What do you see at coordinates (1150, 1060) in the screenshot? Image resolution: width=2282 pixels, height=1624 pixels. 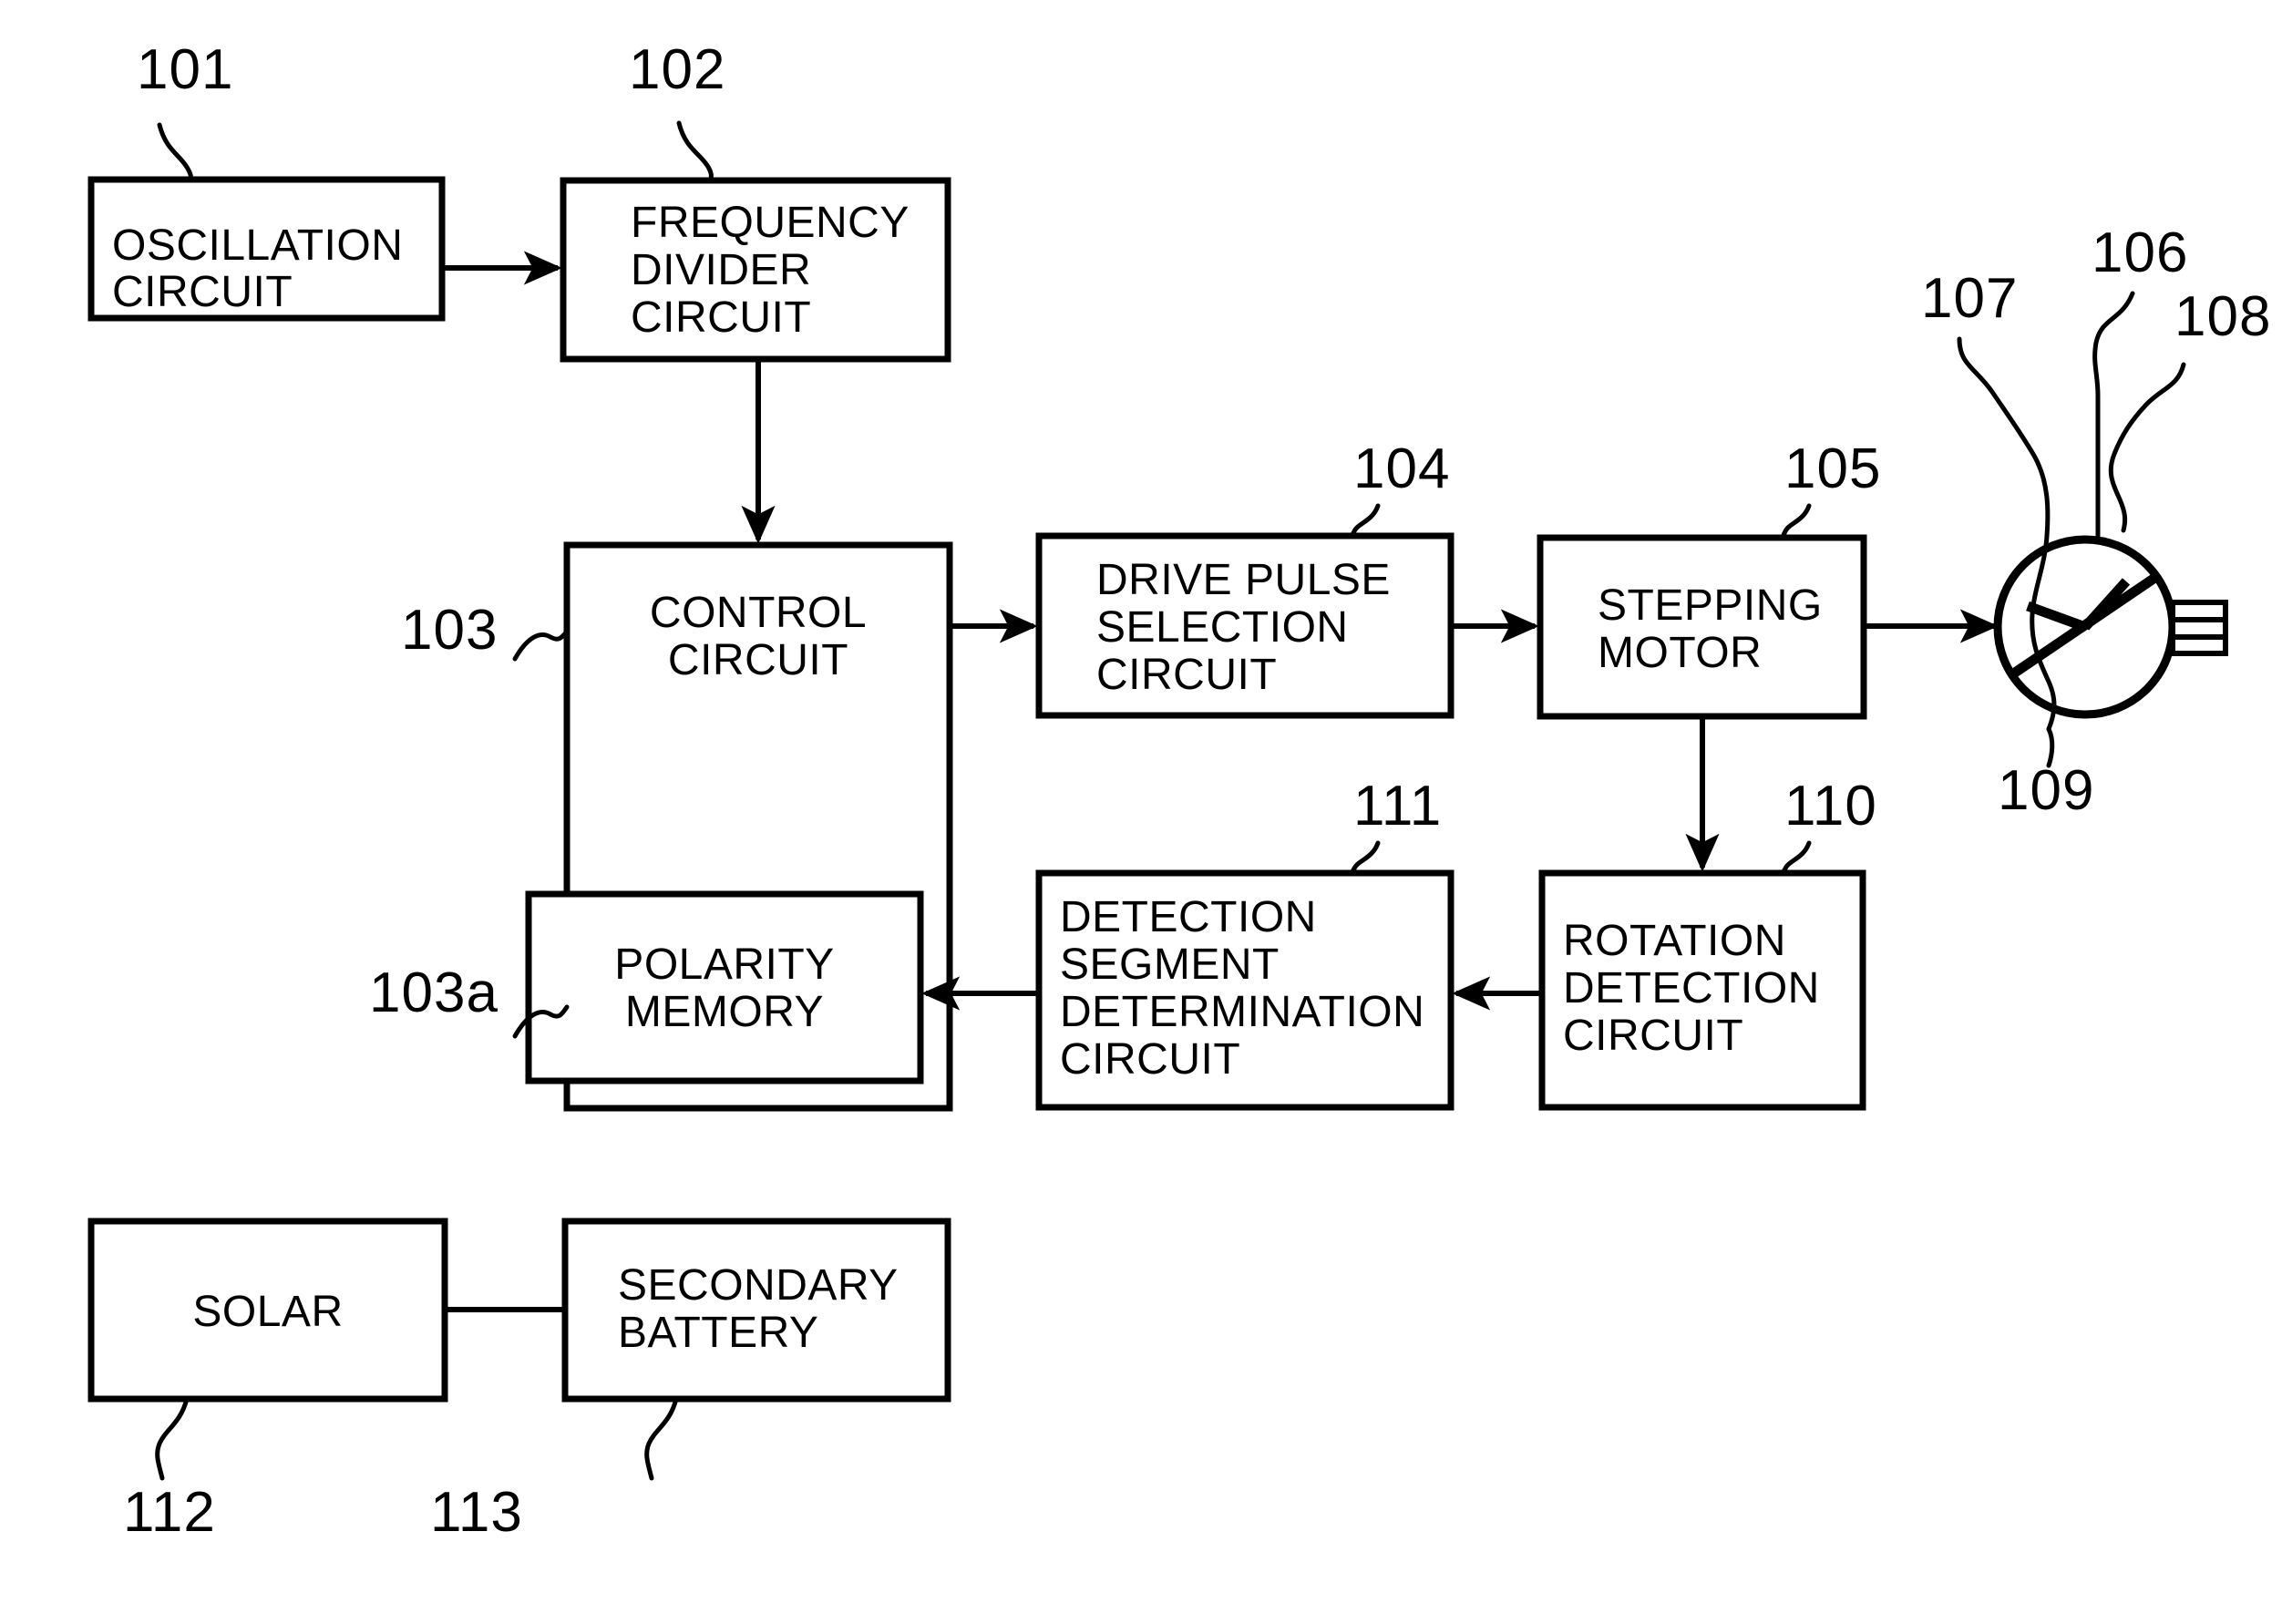 I see `detection-segment-label-line4: CIRCUIT` at bounding box center [1150, 1060].